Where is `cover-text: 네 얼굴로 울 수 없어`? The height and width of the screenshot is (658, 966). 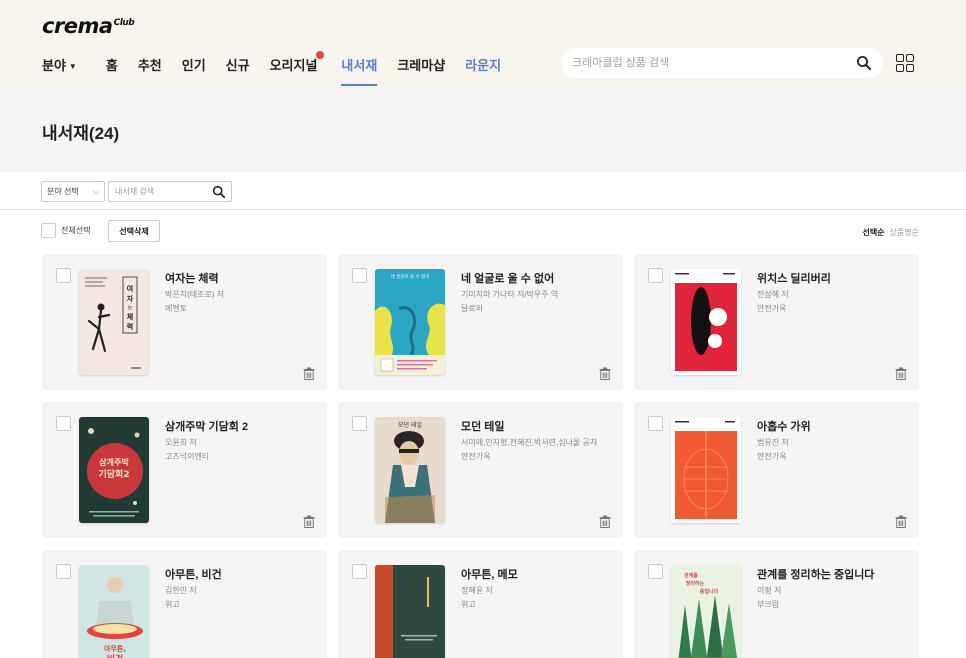 cover-text: 네 얼굴로 울 수 없어 is located at coordinates (410, 276).